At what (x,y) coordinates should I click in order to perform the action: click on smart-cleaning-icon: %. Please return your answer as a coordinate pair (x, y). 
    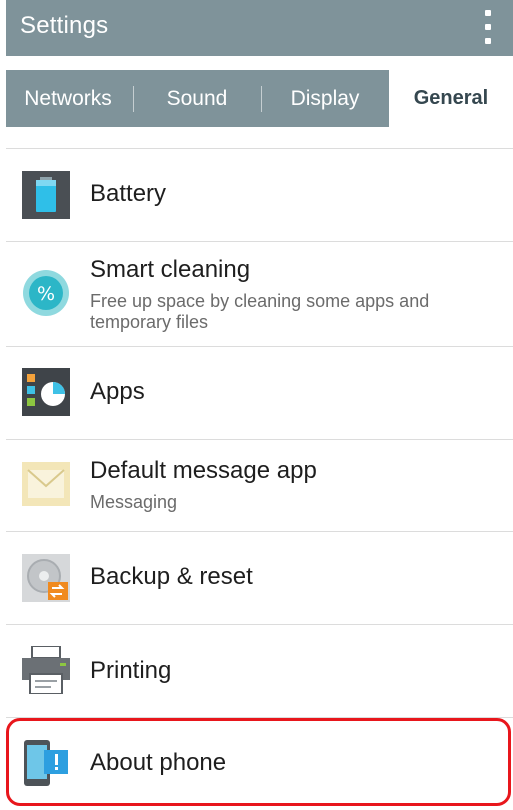
    Looking at the image, I should click on (46, 293).